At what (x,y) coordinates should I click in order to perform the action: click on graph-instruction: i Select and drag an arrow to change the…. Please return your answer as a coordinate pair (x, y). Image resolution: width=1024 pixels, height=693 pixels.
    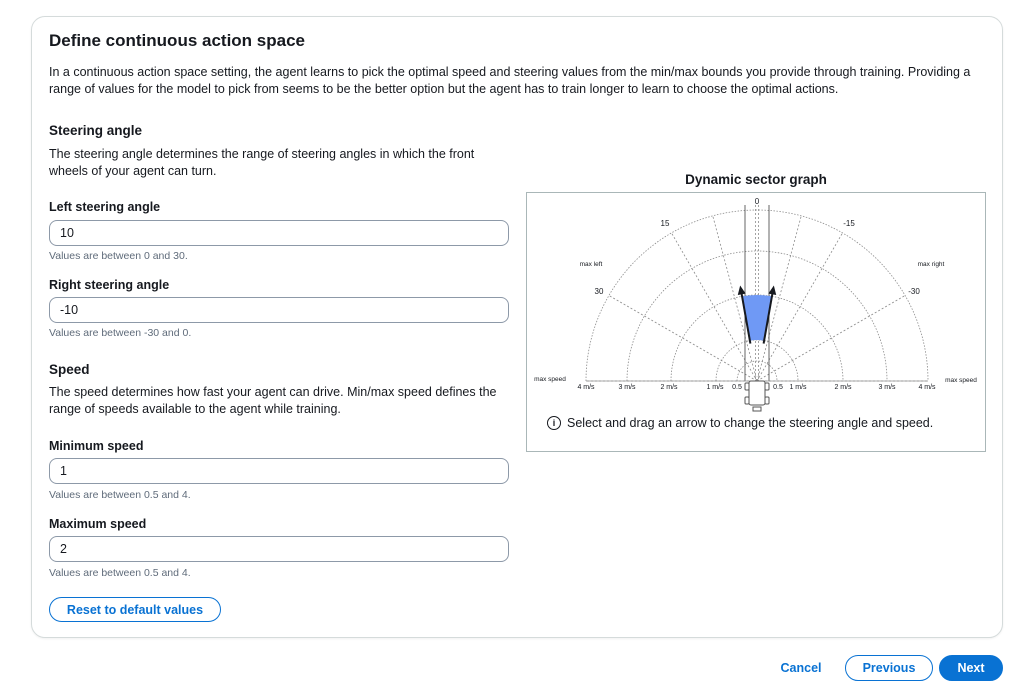
    Looking at the image, I should click on (762, 423).